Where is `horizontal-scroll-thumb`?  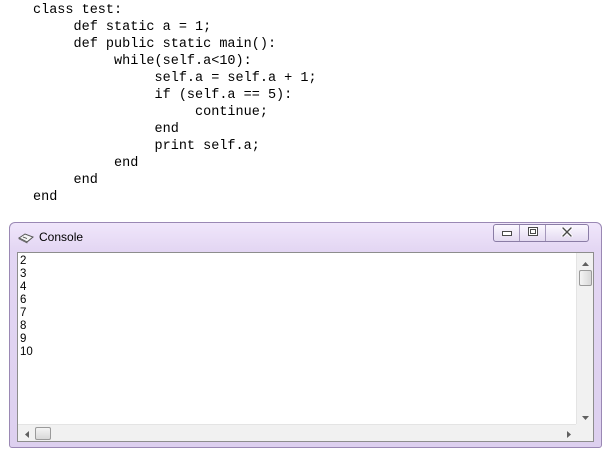 horizontal-scroll-thumb is located at coordinates (43, 433).